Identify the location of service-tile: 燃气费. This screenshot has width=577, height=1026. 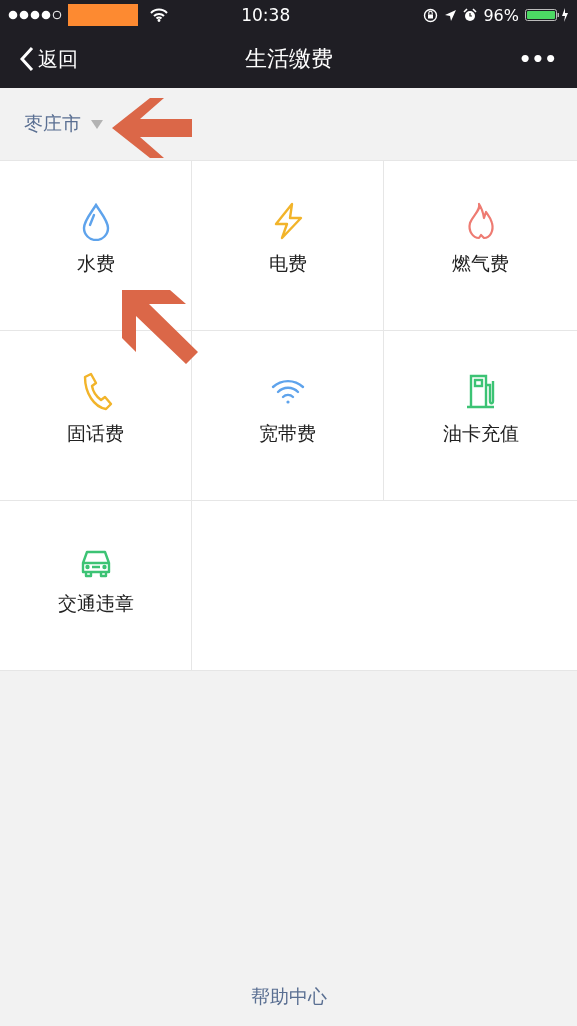
(480, 246).